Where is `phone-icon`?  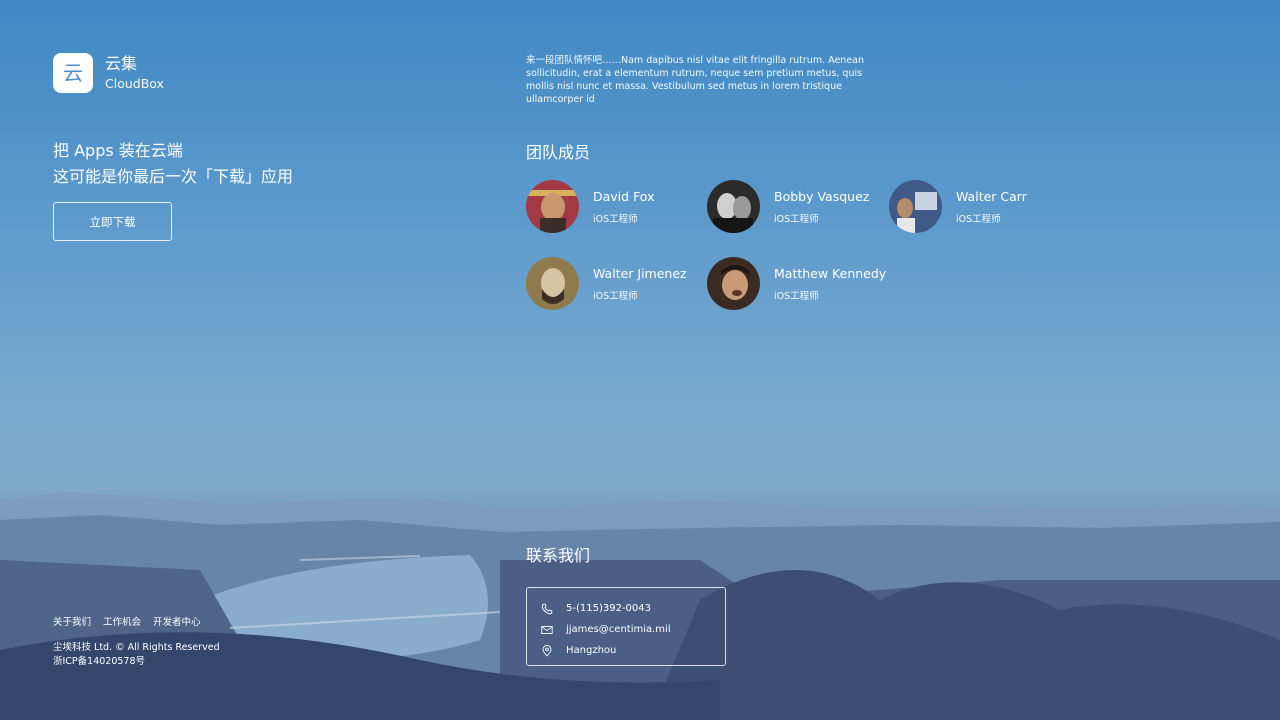 phone-icon is located at coordinates (547, 608).